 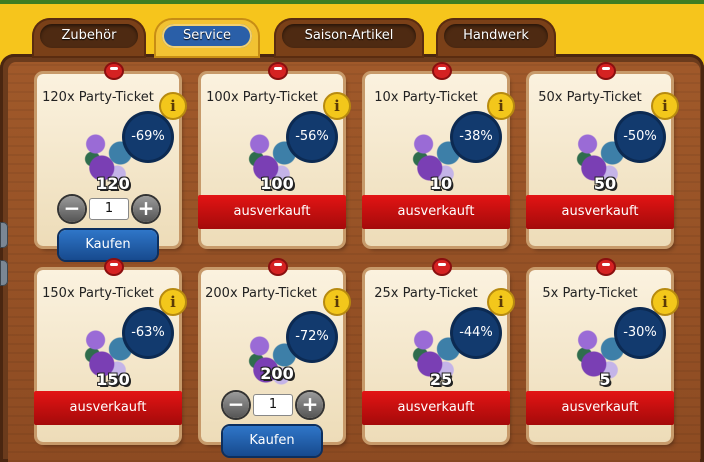 I want to click on quantity-label: 5, so click(x=605, y=379).